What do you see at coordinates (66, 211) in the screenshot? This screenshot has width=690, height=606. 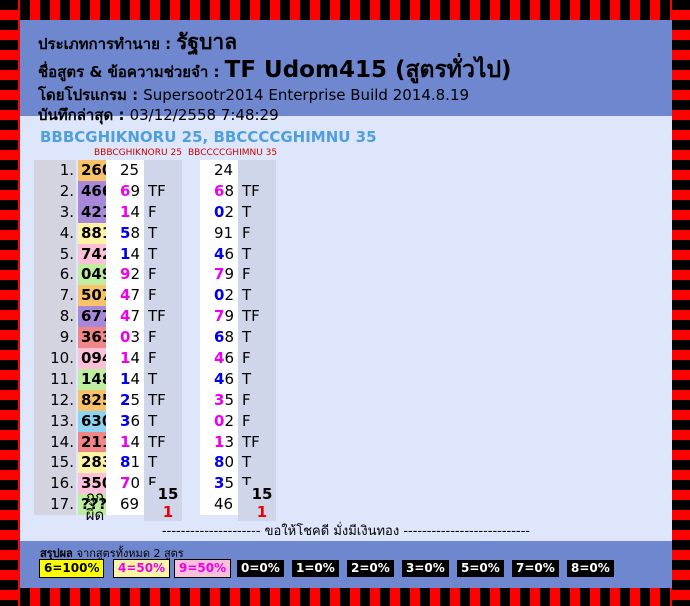 I see `row-index: 3.` at bounding box center [66, 211].